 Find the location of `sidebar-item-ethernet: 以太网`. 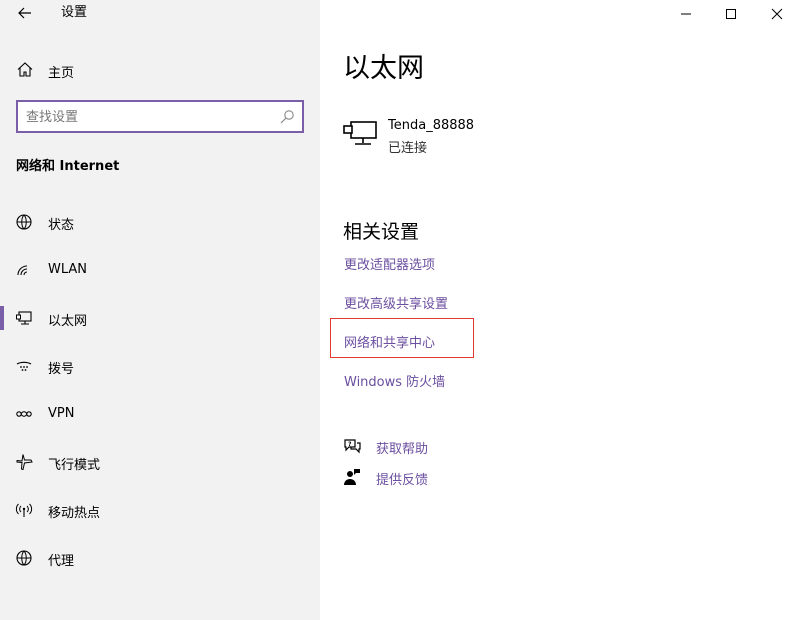

sidebar-item-ethernet: 以太网 is located at coordinates (160, 318).